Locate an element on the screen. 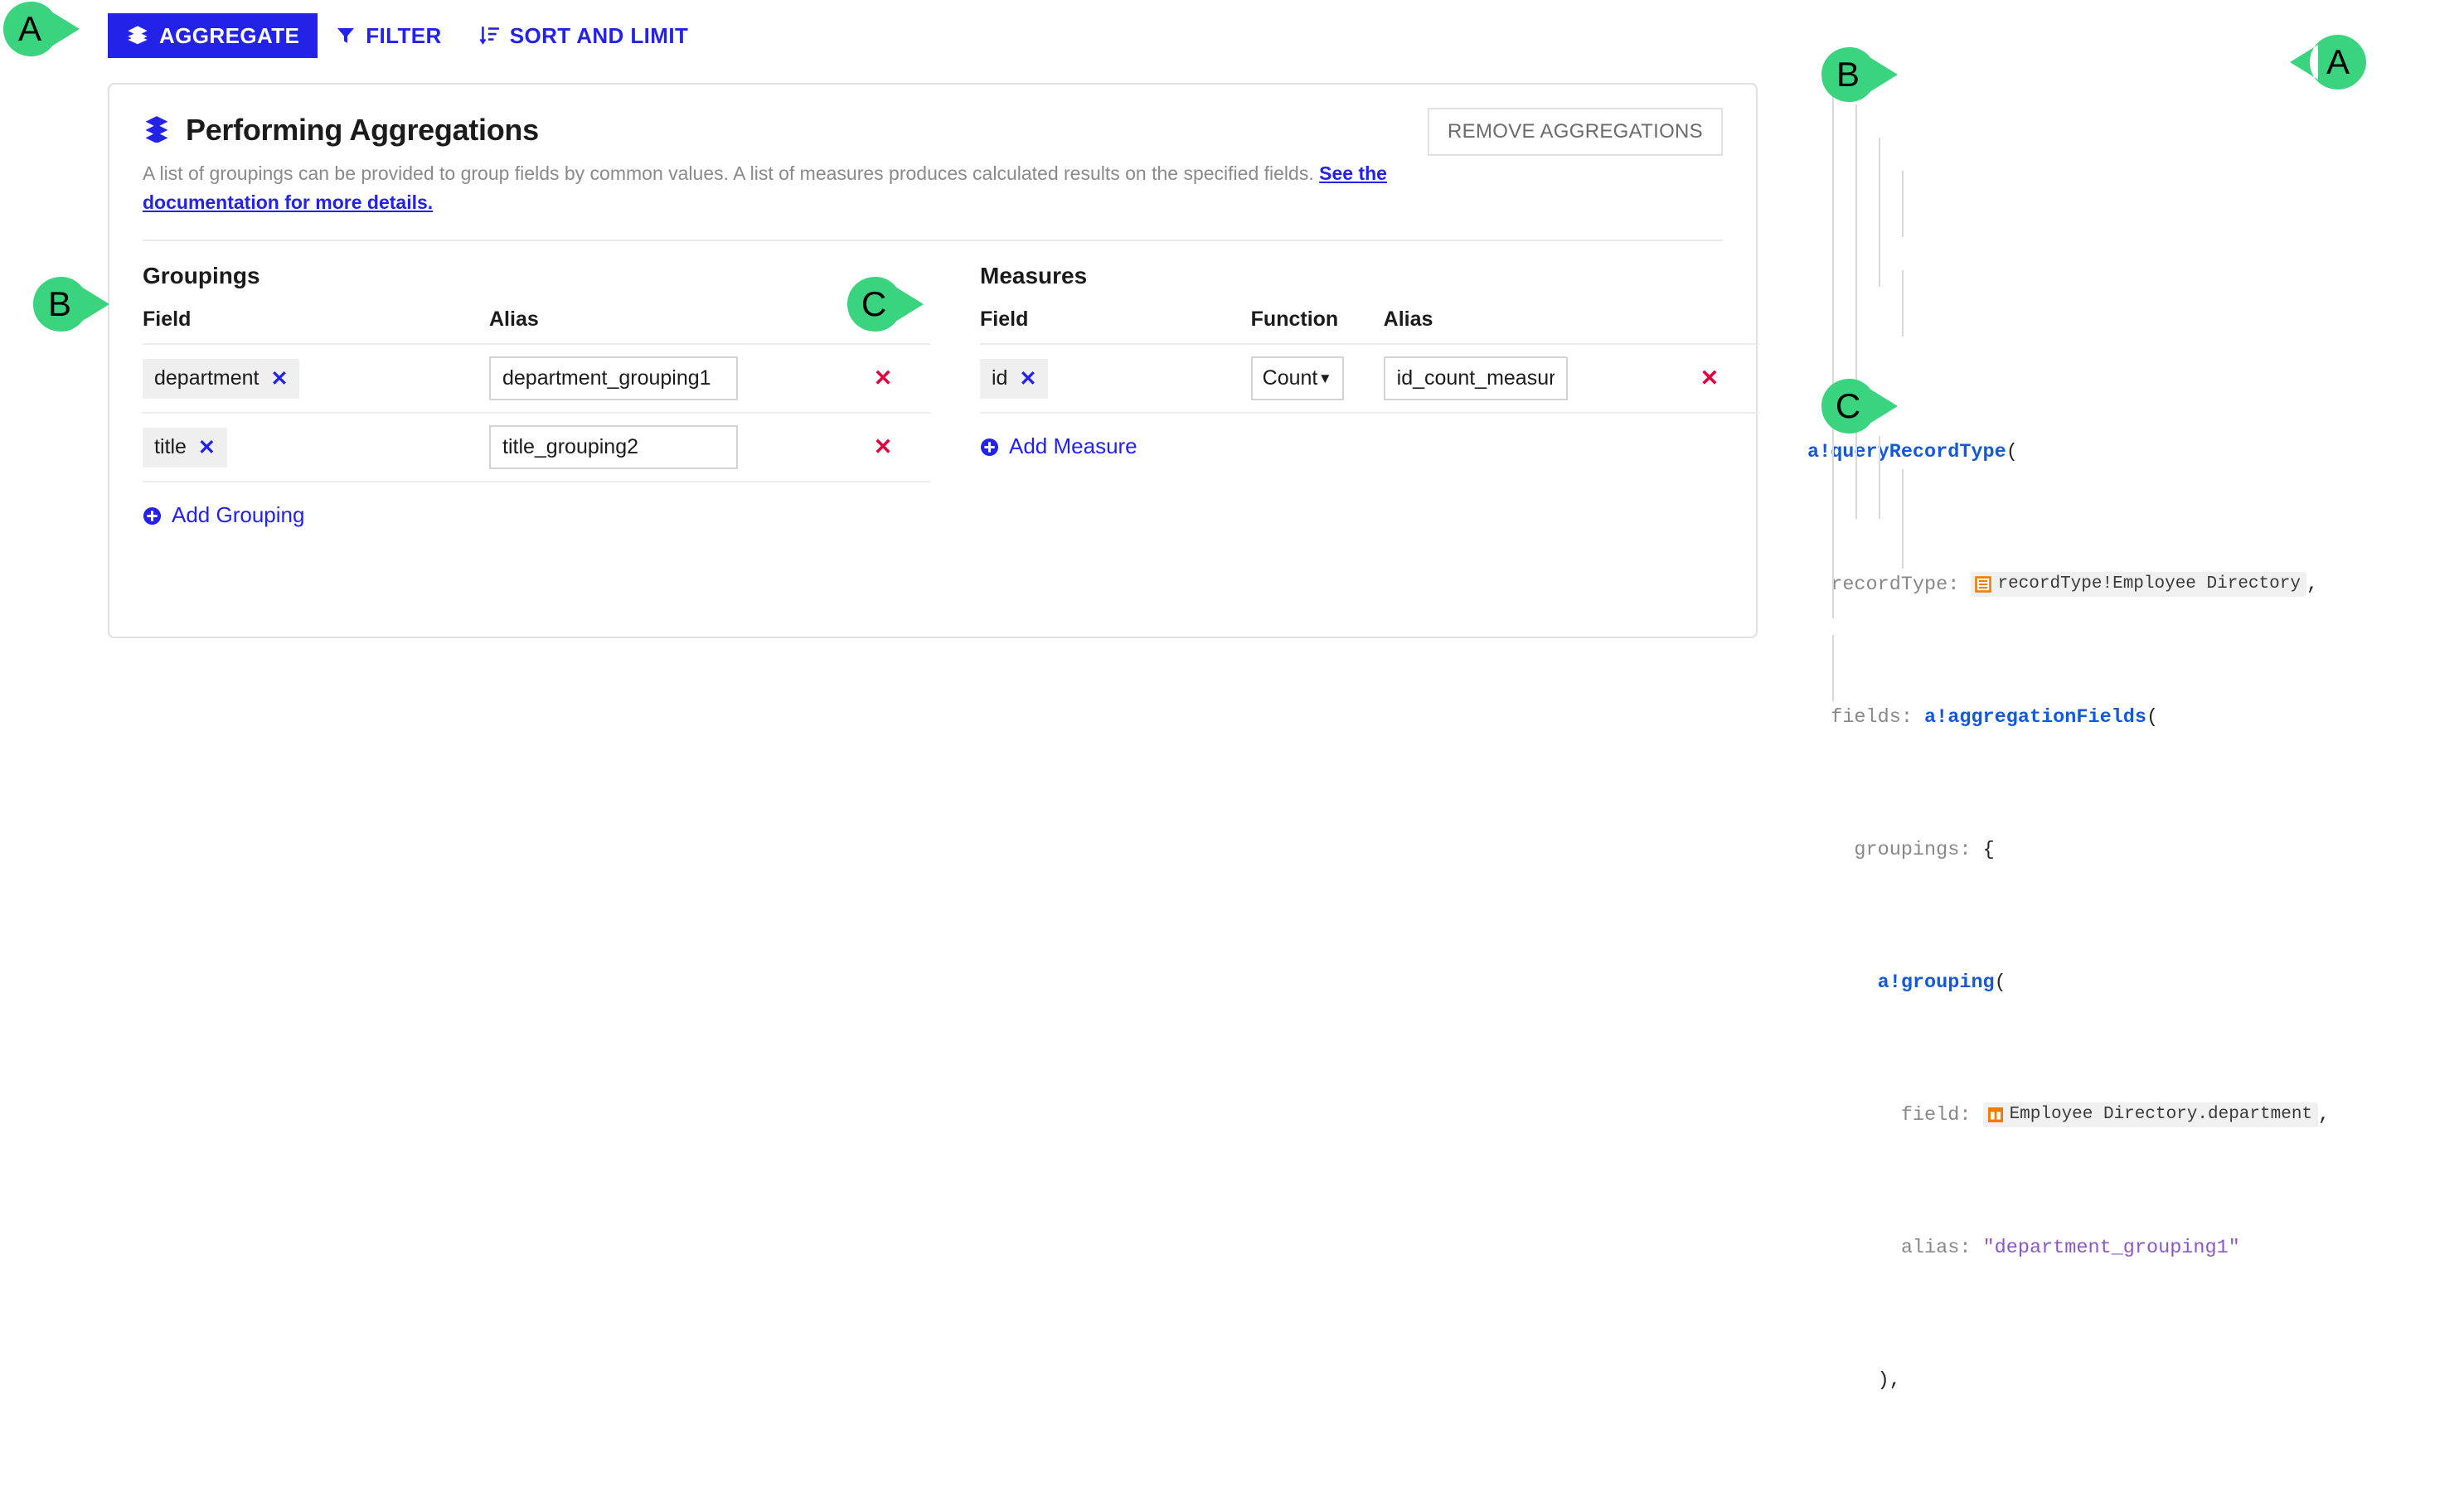  code-line: a!queryRecordType( is located at coordinates (1912, 452).